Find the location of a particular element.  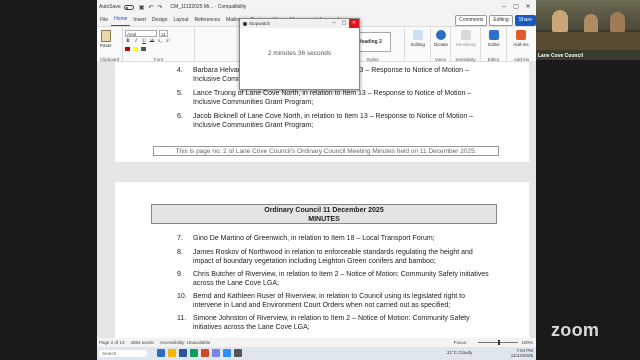

tab-file: File is located at coordinates (104, 20).